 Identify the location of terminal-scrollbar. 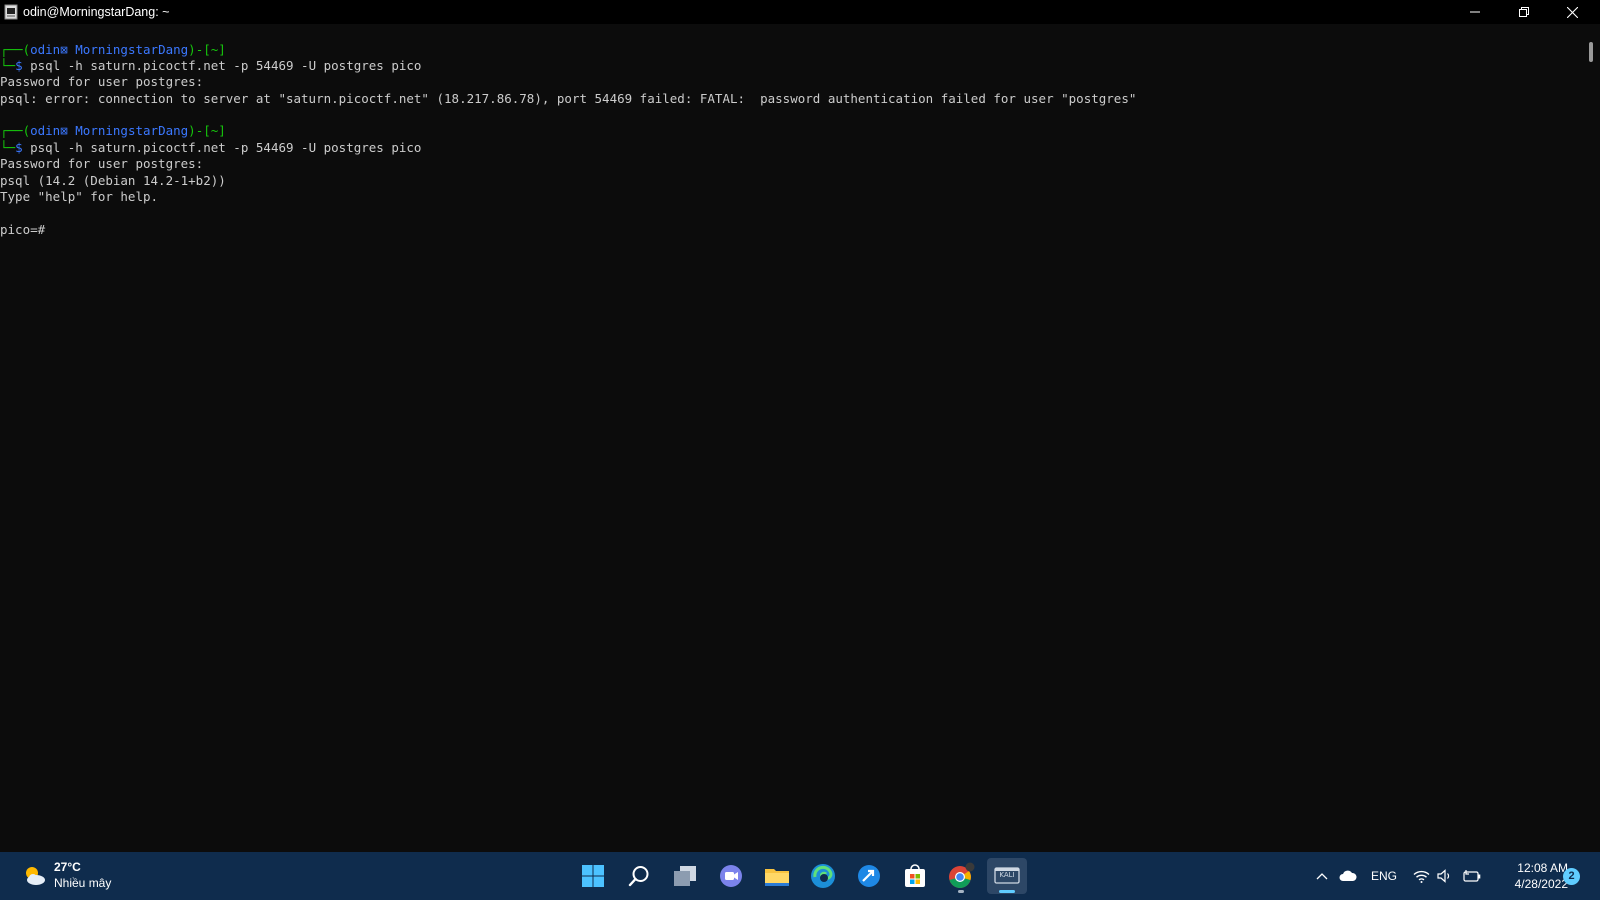
(1592, 438).